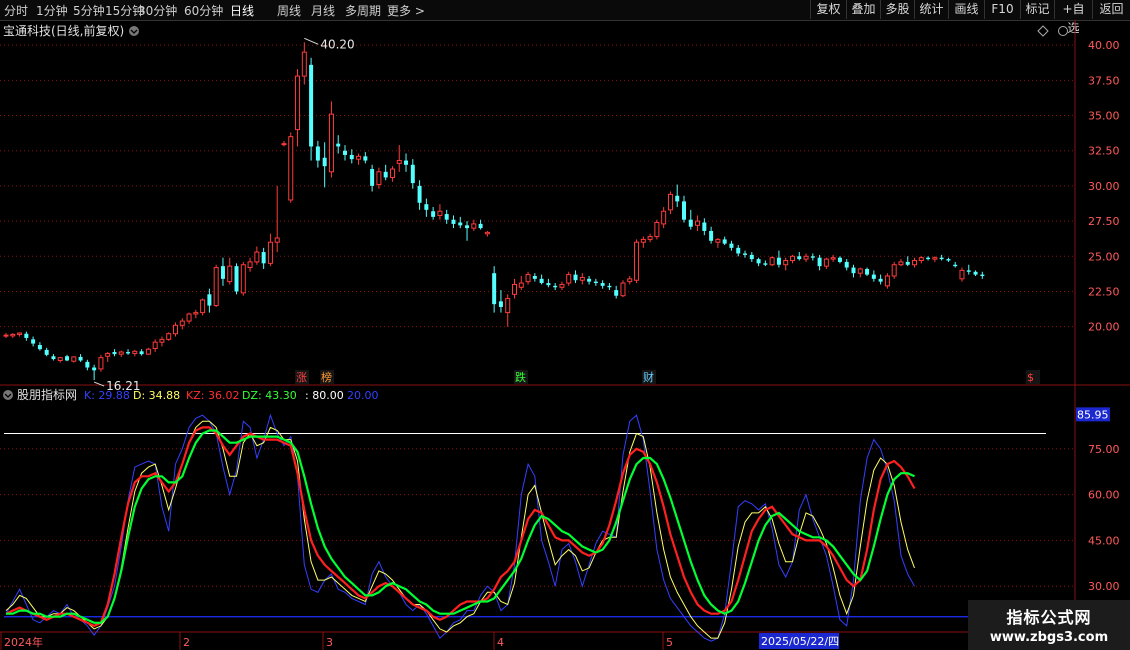  Describe the element at coordinates (186, 642) in the screenshot. I see `time-axis-label: 2` at that location.